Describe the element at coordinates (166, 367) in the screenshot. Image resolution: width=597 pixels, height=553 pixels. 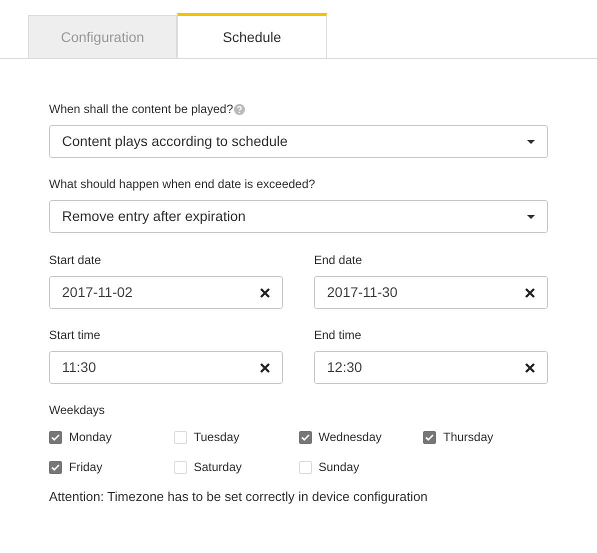
I see `input-field: 11:30` at that location.